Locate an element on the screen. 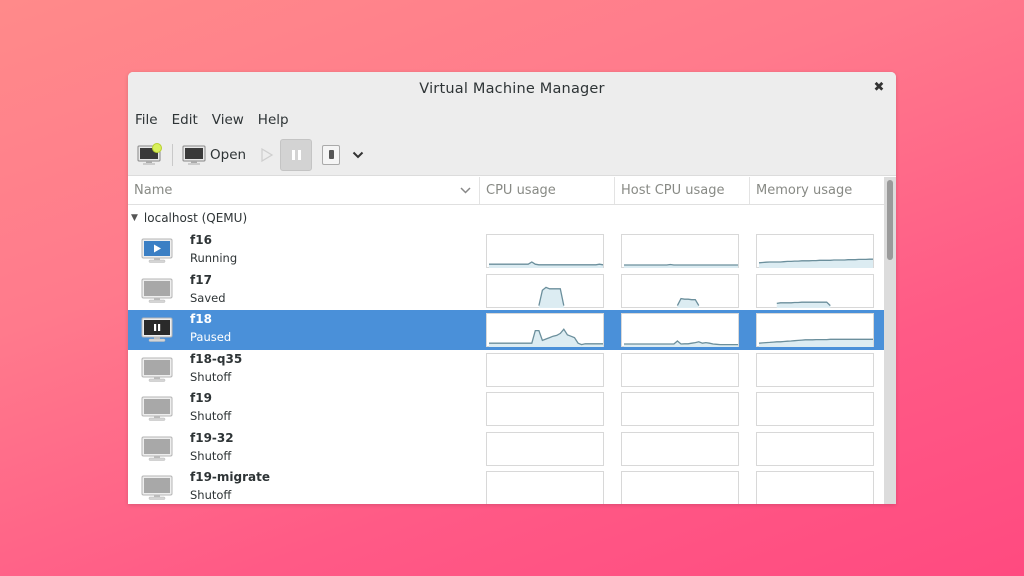 This screenshot has width=1024, height=576. column-header-memory: Memory usage is located at coordinates (816, 190).